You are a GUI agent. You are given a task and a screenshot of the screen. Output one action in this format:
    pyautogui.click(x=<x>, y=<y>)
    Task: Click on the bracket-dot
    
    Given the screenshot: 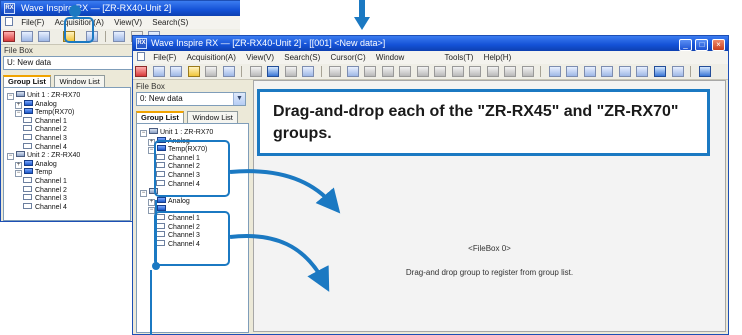 What is the action you would take?
    pyautogui.click(x=156, y=266)
    